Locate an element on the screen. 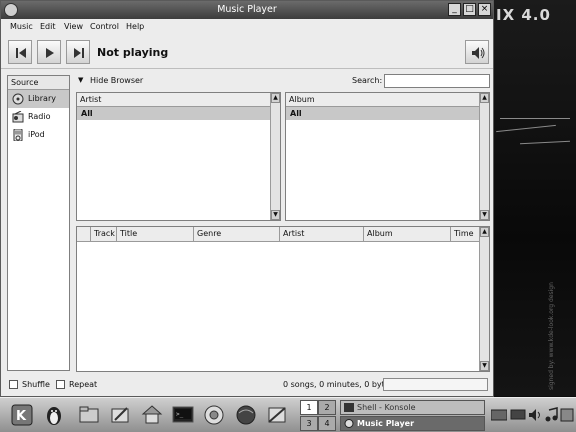 The image size is (576, 432). column-track: Track is located at coordinates (104, 234).